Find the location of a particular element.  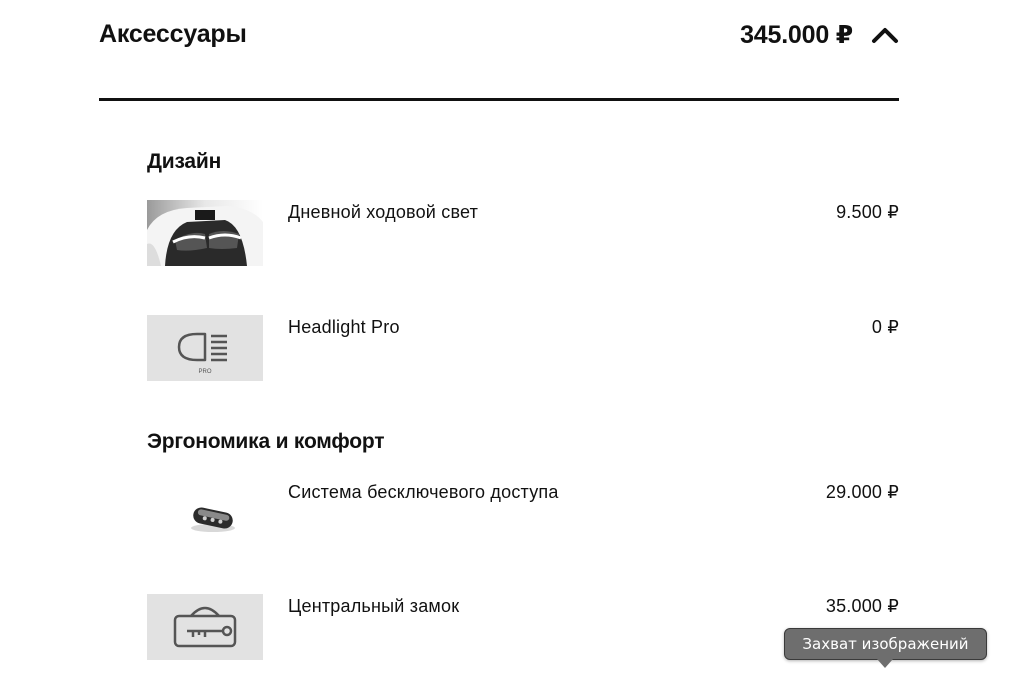

screen-capture-tooltip: Захват изображений is located at coordinates (885, 644).